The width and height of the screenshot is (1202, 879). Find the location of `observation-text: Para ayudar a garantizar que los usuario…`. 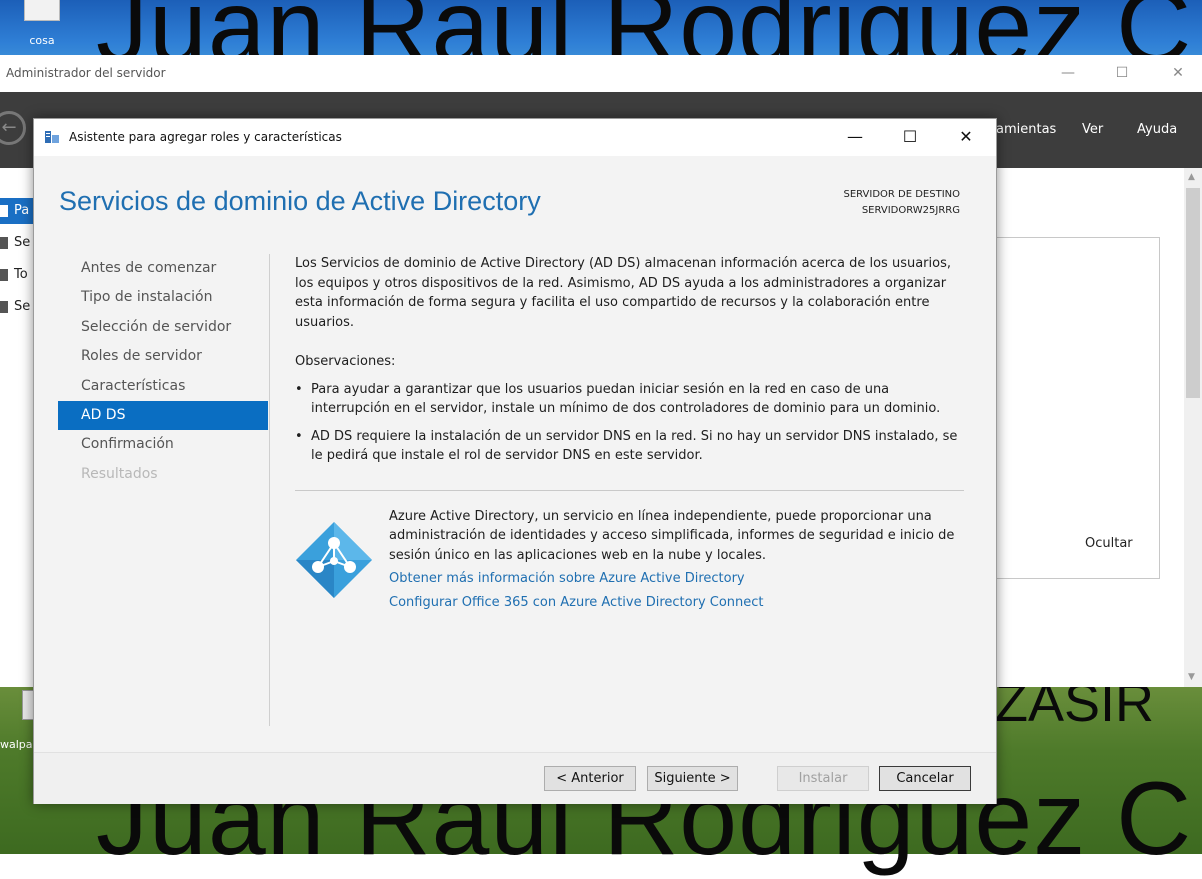

observation-text: Para ayudar a garantizar que los usuario… is located at coordinates (626, 399).